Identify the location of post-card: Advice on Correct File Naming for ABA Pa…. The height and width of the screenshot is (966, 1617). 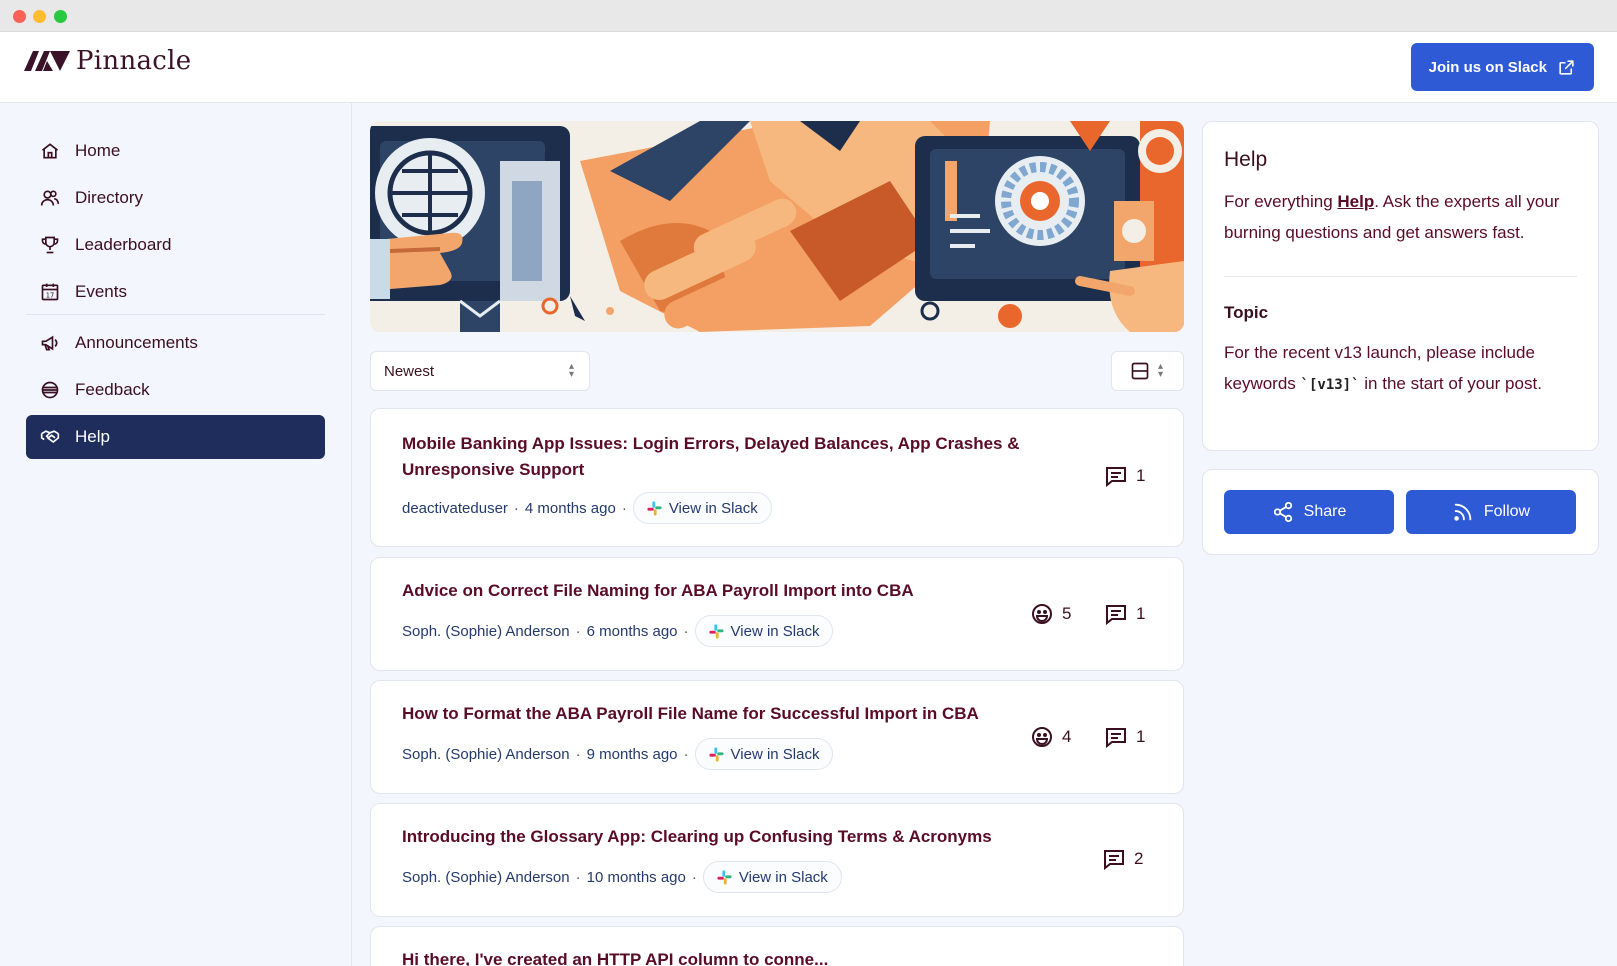
(777, 614).